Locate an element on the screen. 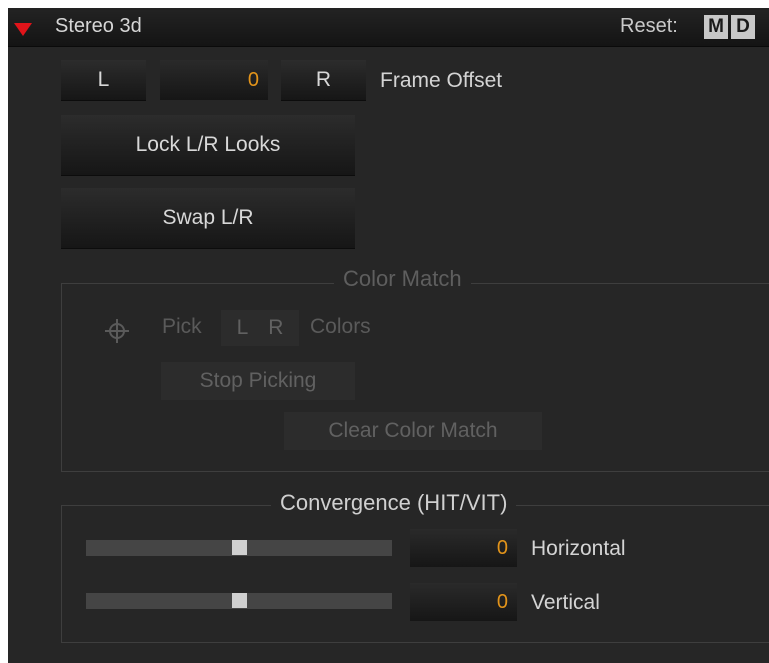 This screenshot has height=663, width=769. reset-m-button: M is located at coordinates (716, 27).